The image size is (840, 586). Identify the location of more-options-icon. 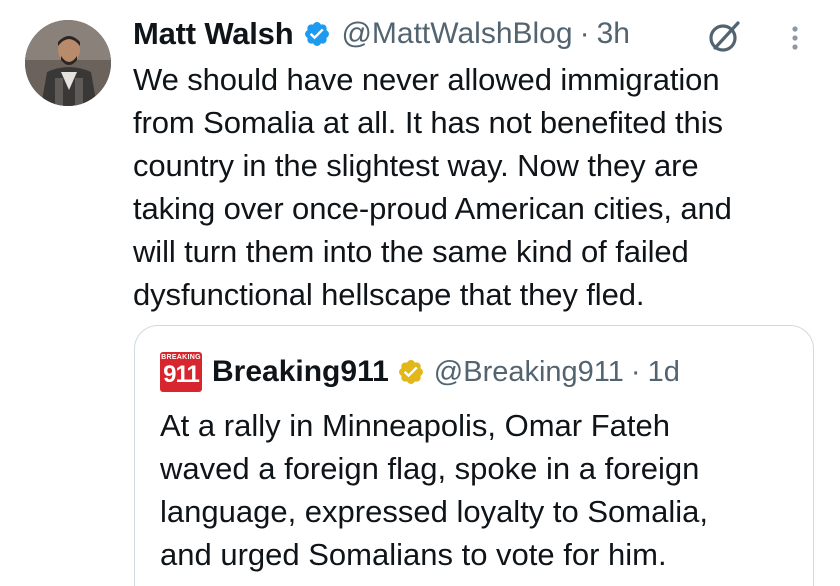
(795, 38).